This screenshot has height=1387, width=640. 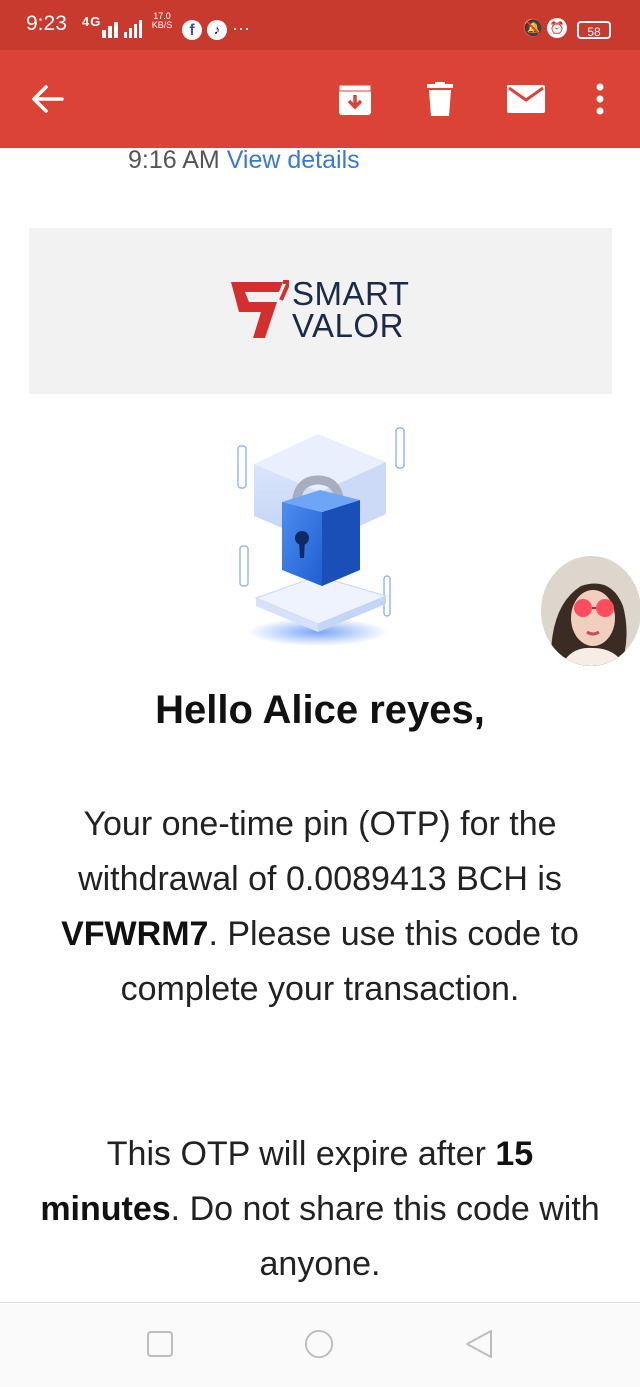 I want to click on email-meta: 9:16 AM View details, so click(x=244, y=160).